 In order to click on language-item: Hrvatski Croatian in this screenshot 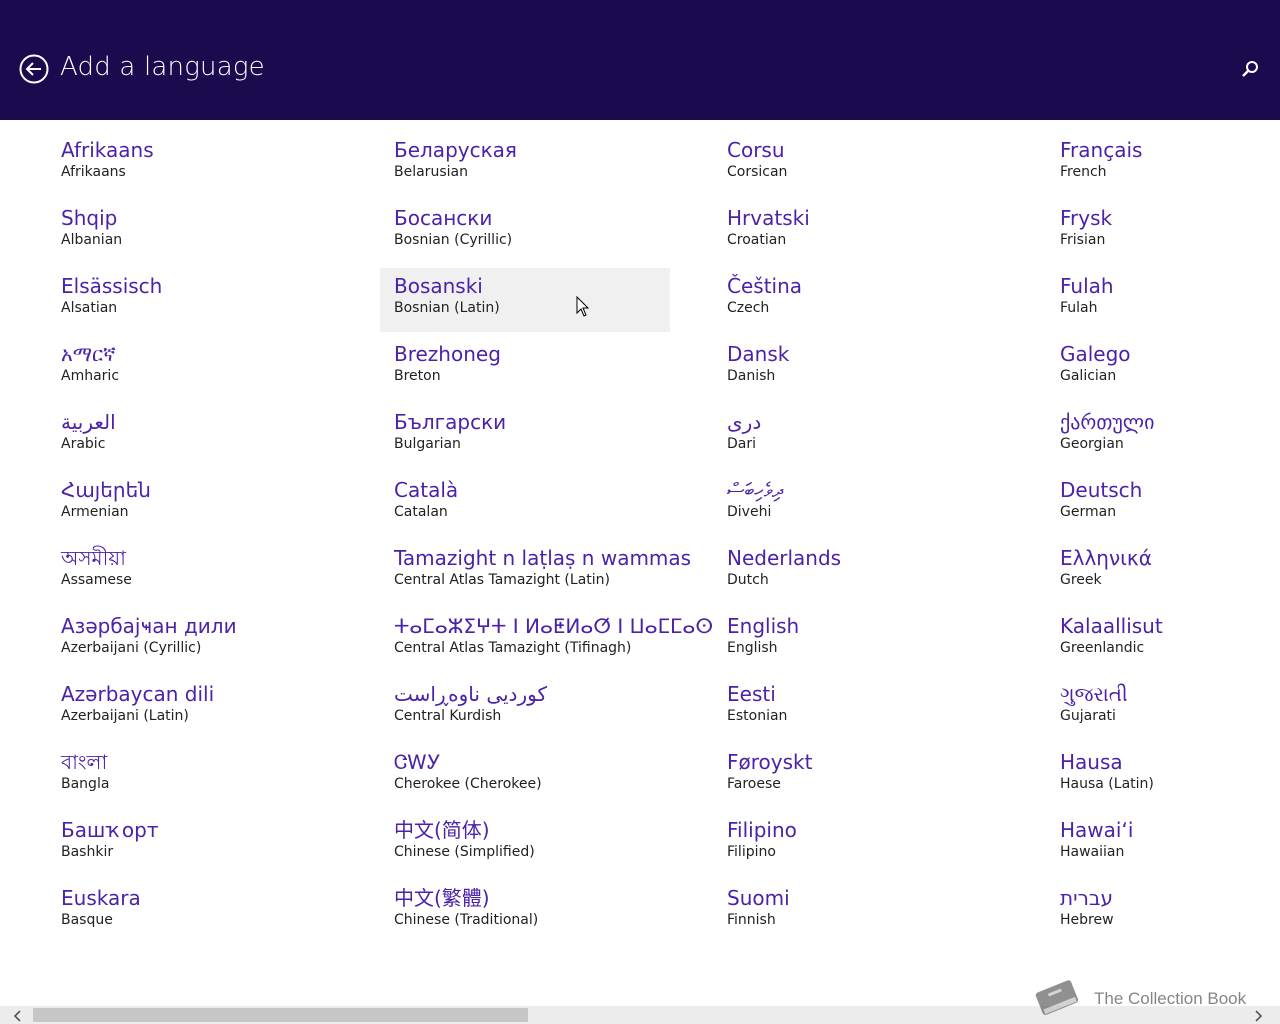, I will do `click(858, 232)`.